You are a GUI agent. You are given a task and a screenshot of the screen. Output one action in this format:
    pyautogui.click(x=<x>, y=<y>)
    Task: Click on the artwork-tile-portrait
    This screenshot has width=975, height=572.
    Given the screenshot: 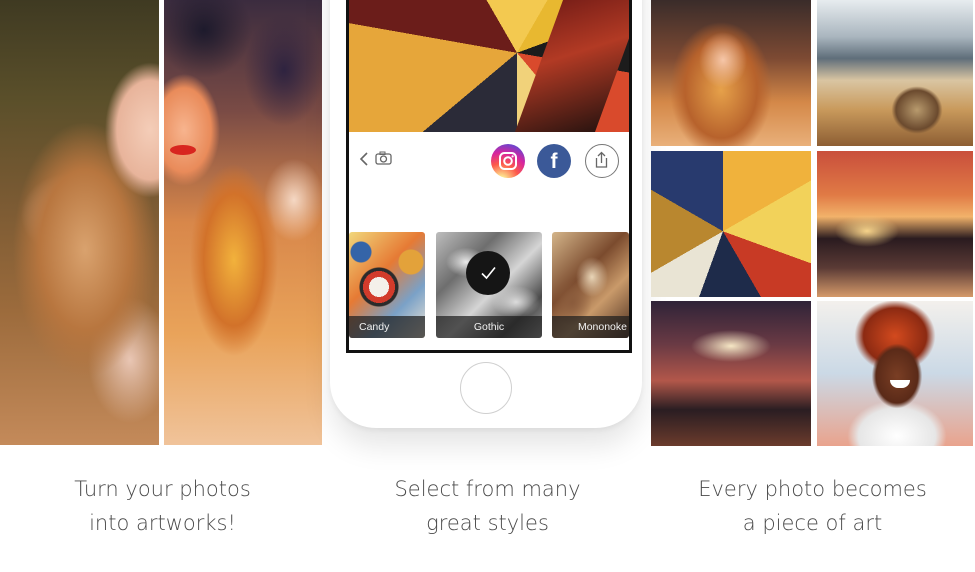 What is the action you would take?
    pyautogui.click(x=731, y=73)
    